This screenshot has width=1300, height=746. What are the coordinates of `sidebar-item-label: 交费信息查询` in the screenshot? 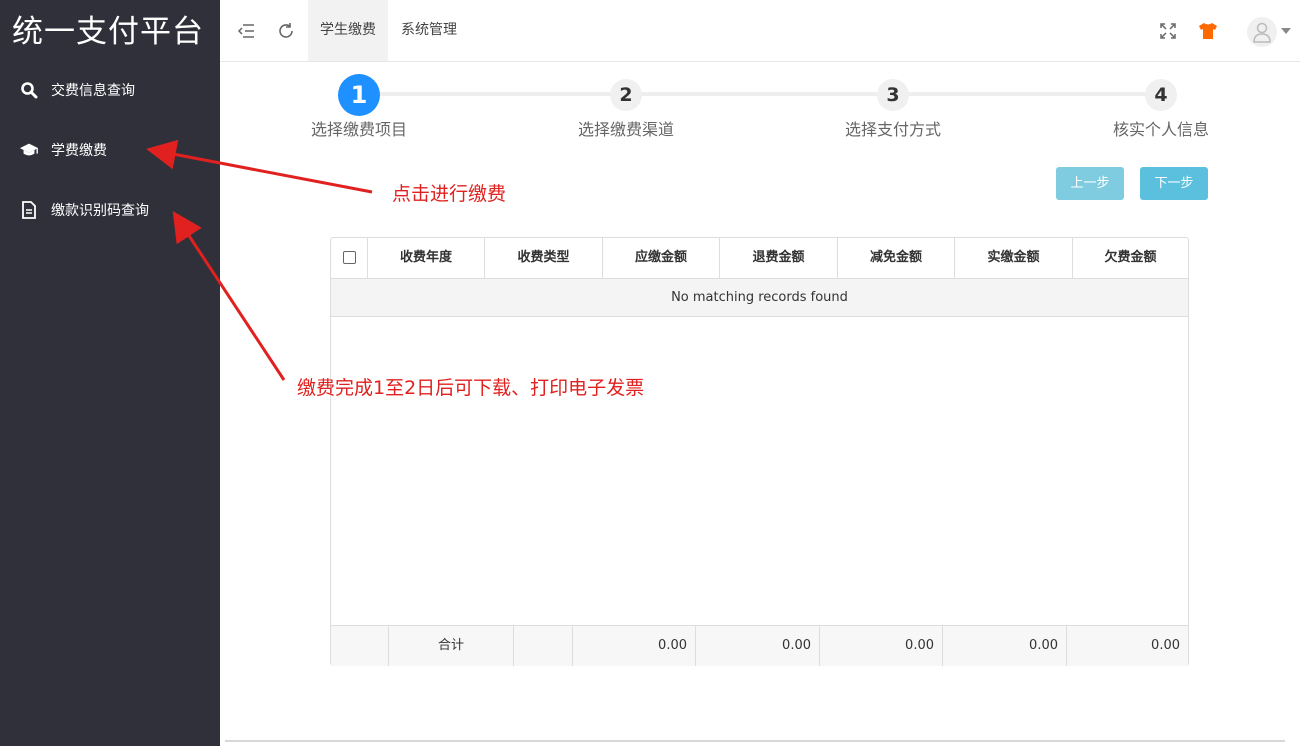 It's located at (93, 91).